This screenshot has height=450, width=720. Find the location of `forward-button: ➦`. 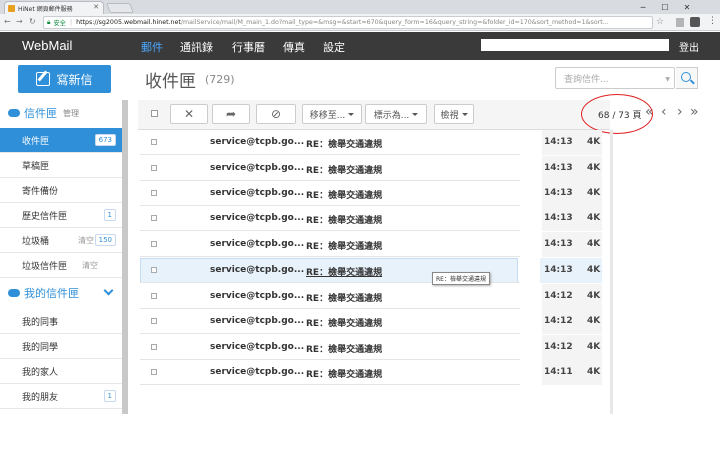

forward-button: ➦ is located at coordinates (231, 114).